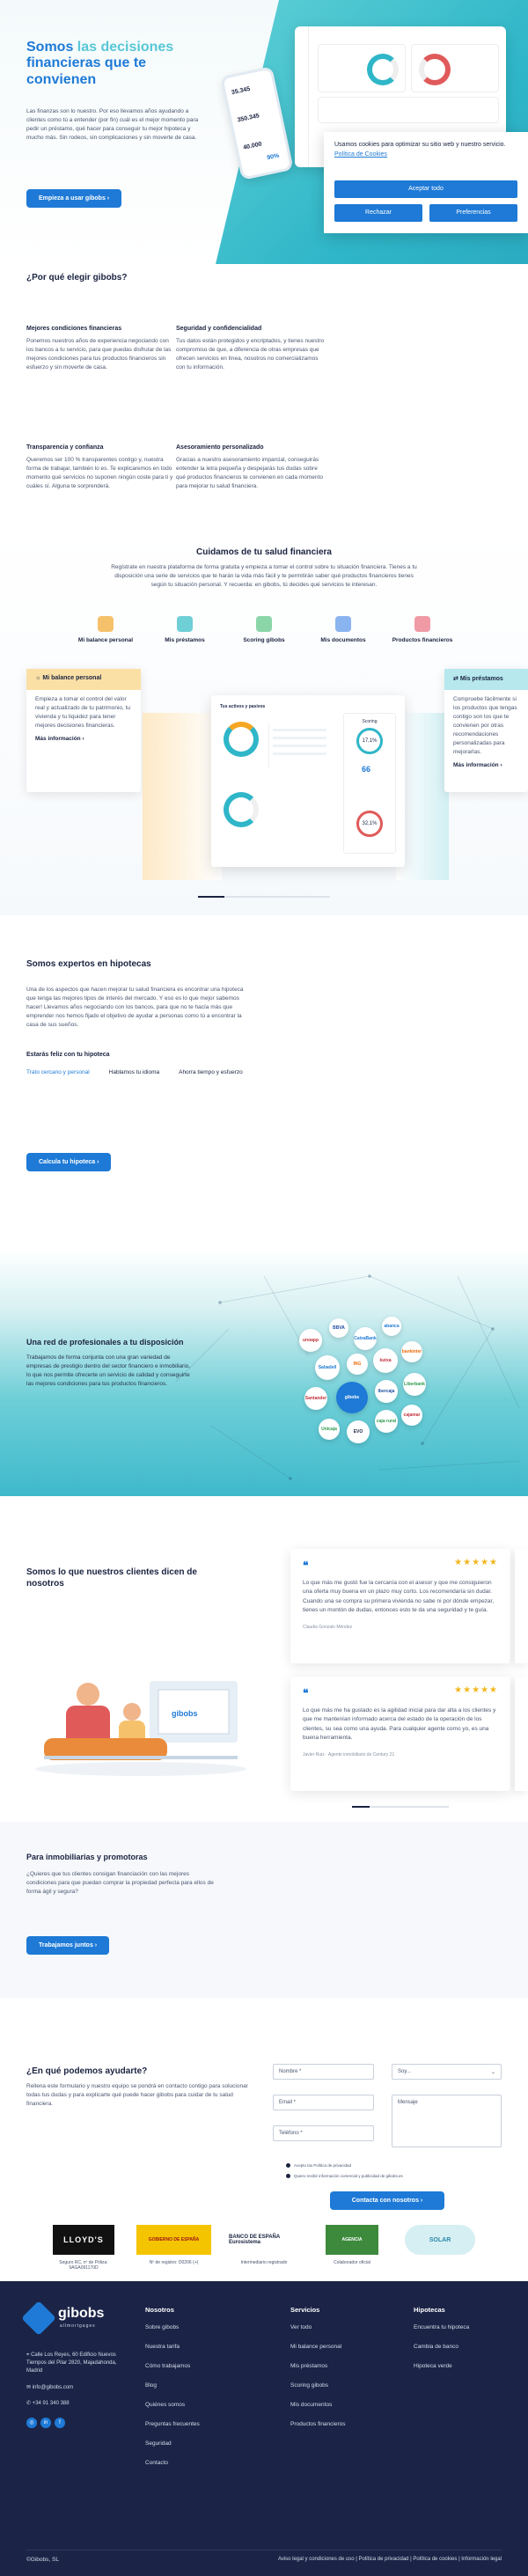 This screenshot has width=528, height=2576. What do you see at coordinates (106, 624) in the screenshot?
I see `wallet-icon` at bounding box center [106, 624].